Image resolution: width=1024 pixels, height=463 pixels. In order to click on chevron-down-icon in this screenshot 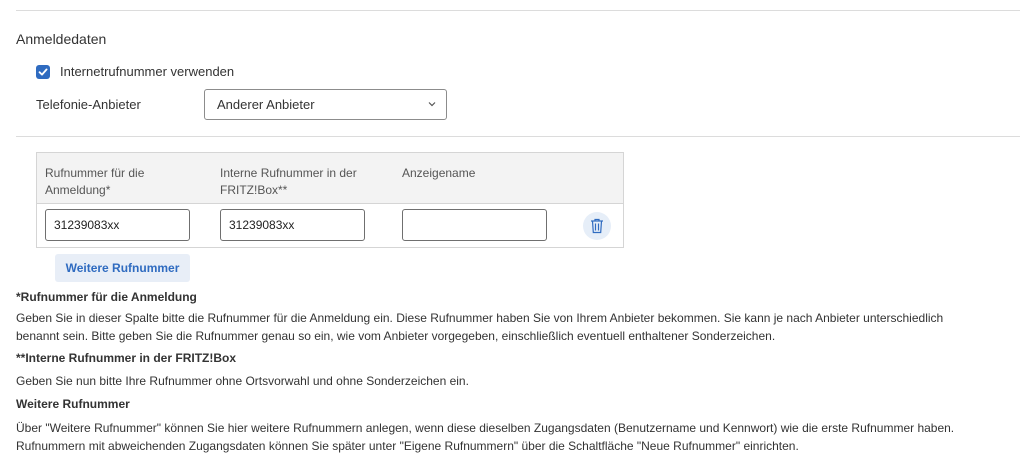, I will do `click(432, 104)`.